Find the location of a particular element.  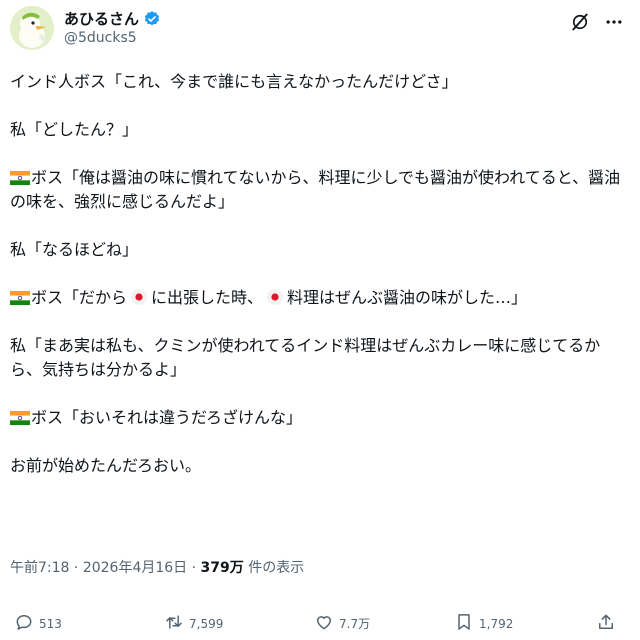

repost-count: 7,599 is located at coordinates (206, 623).